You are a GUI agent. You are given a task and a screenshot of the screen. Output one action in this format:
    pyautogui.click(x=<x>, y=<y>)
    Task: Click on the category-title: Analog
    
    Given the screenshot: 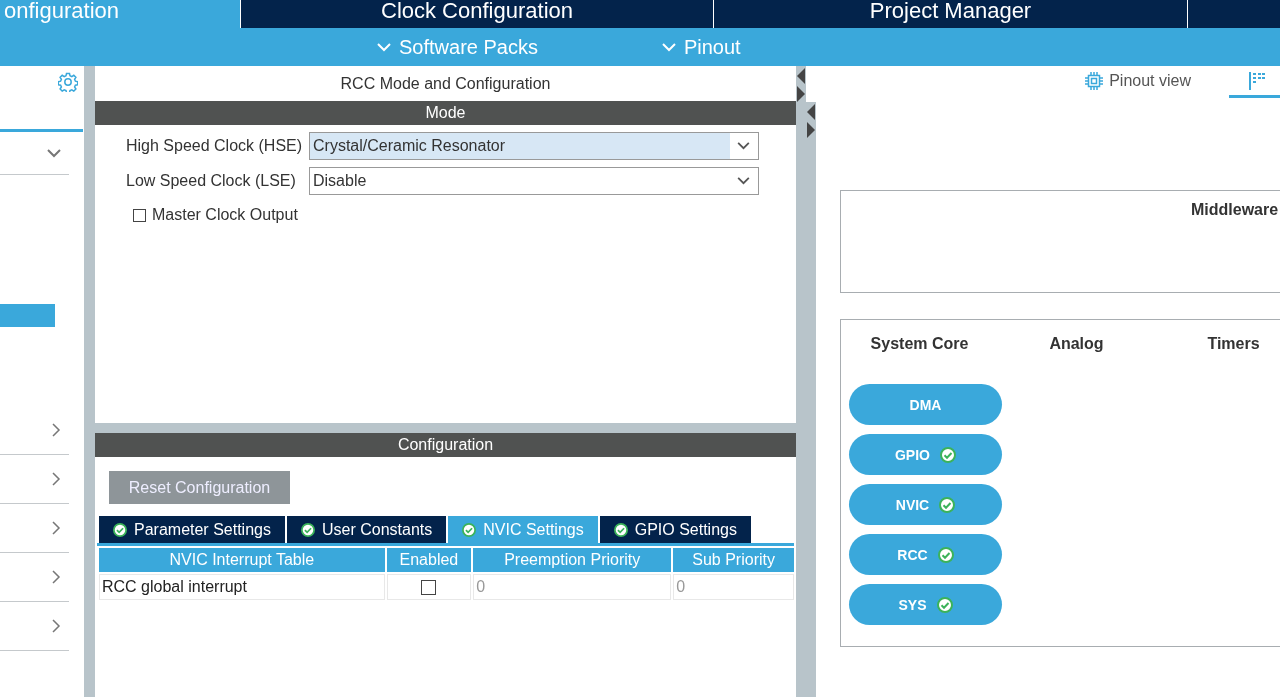 What is the action you would take?
    pyautogui.click(x=1076, y=344)
    